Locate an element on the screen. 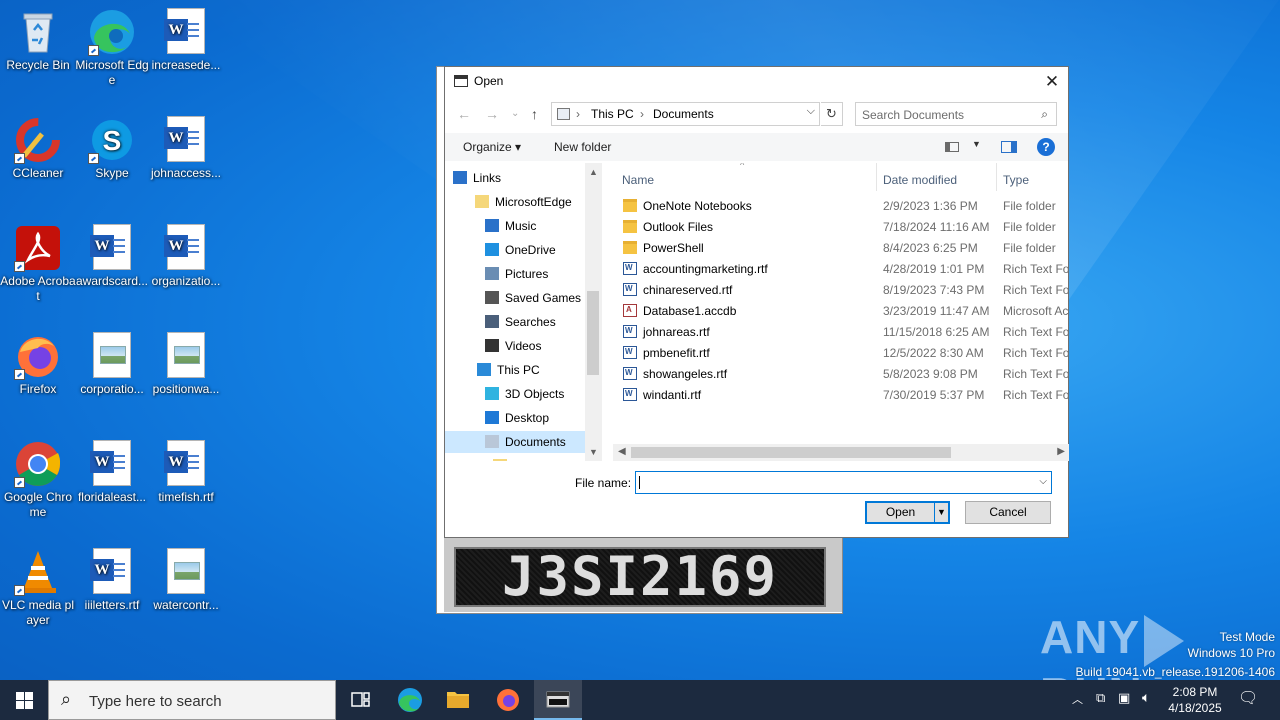 The image size is (1280, 720). microsoft-edge-icon: Microsoft Edge is located at coordinates (112, 48).